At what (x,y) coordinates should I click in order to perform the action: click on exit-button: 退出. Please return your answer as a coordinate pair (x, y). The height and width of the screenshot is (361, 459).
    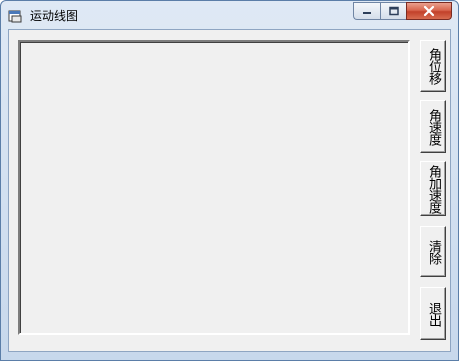
    Looking at the image, I should click on (433, 313).